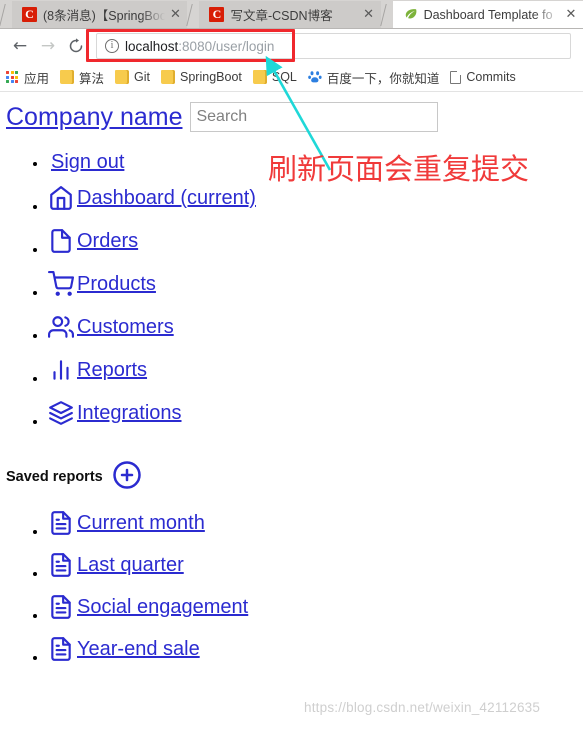 This screenshot has width=583, height=731. I want to click on forward-icon: →, so click(48, 46).